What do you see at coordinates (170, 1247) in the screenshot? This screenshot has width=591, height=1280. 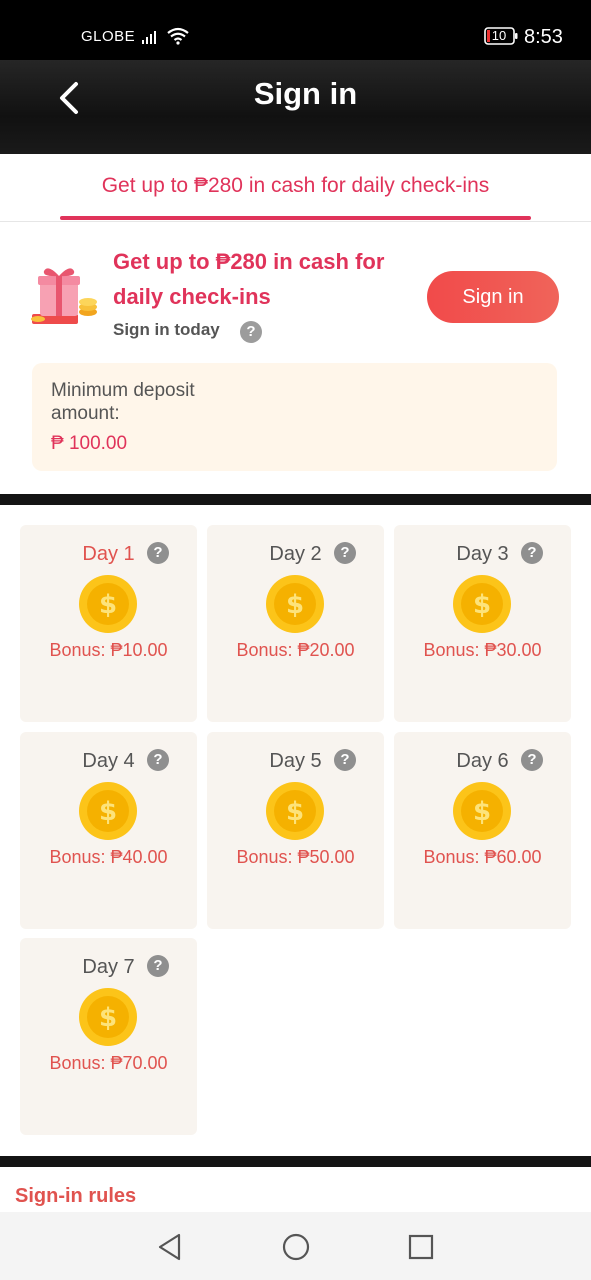 I see `nav-back-icon` at bounding box center [170, 1247].